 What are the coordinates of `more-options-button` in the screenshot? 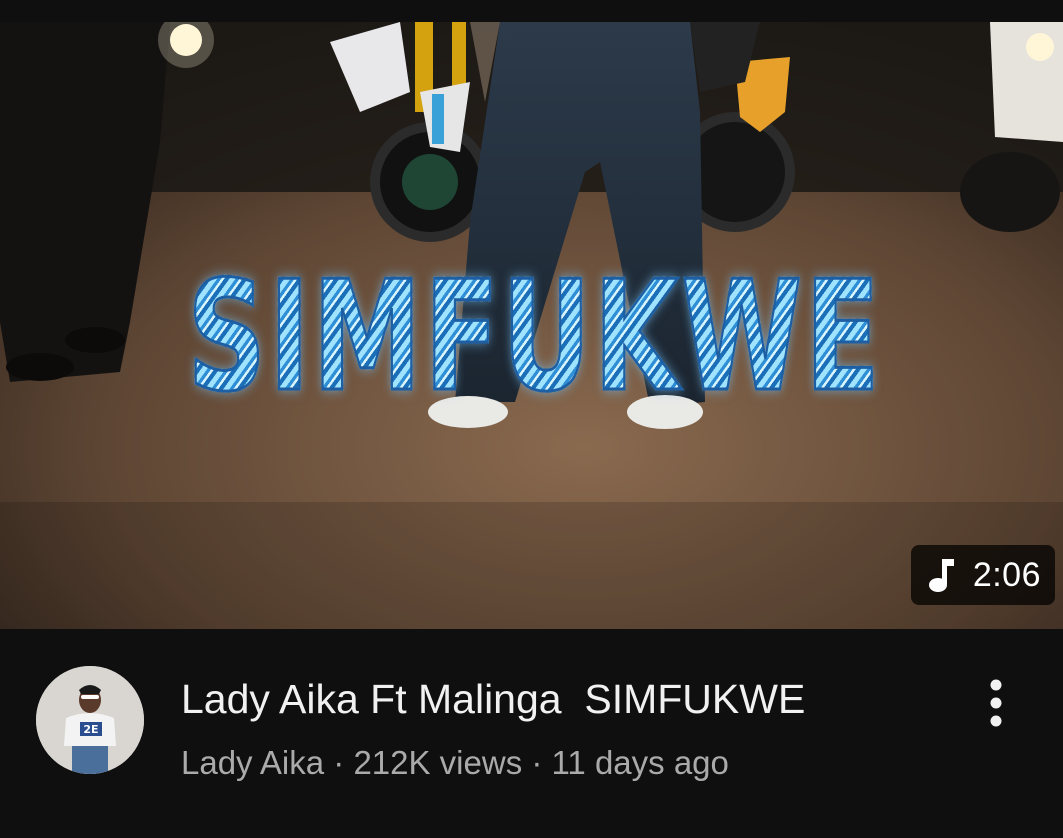 It's located at (996, 703).